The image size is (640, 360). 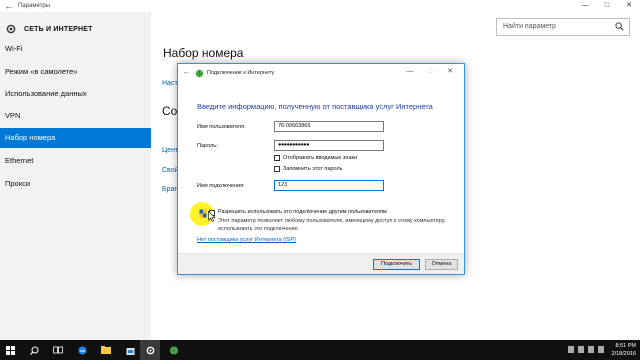 I want to click on sidebar-item-dialup: Набор номера, so click(x=75, y=138).